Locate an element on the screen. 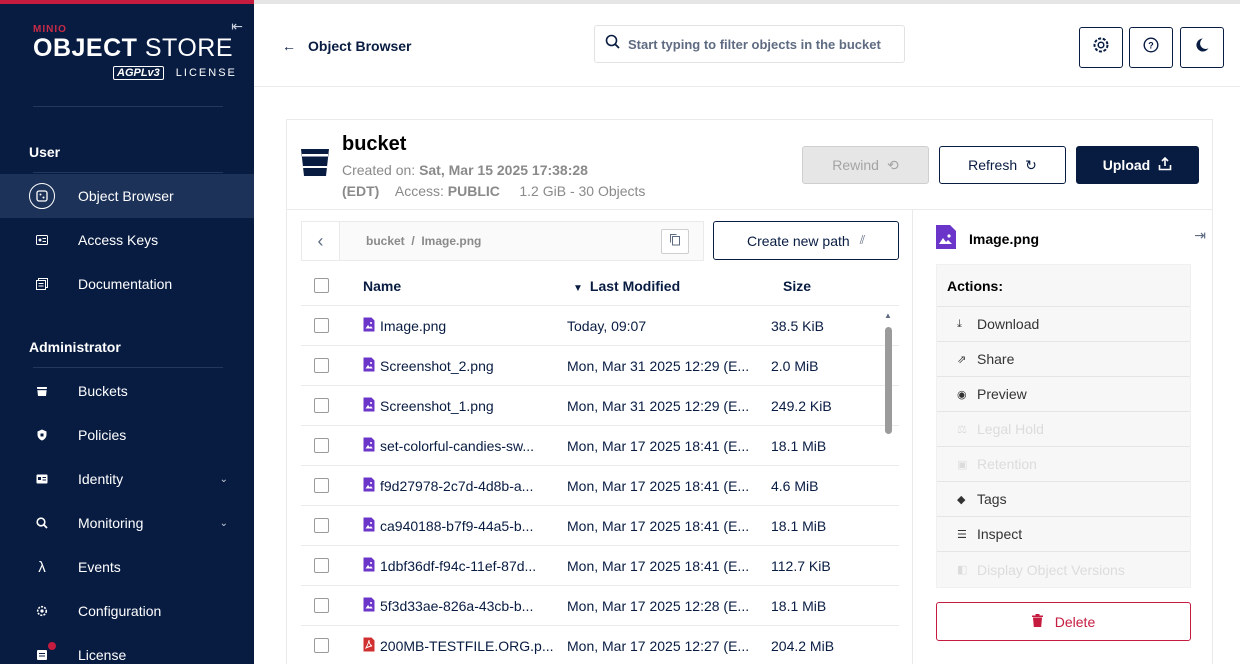 The height and width of the screenshot is (664, 1240). object-name: Screenshot_1.png is located at coordinates (437, 405).